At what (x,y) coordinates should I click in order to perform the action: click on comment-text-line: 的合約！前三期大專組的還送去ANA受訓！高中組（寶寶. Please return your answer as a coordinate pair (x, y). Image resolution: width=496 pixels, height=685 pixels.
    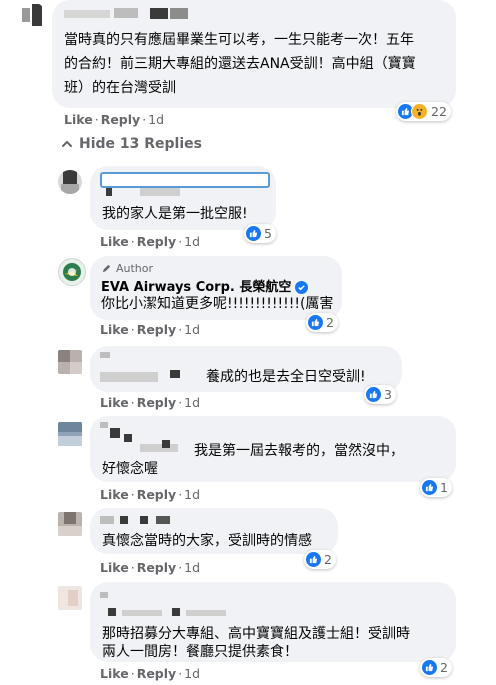
    Looking at the image, I should click on (240, 64).